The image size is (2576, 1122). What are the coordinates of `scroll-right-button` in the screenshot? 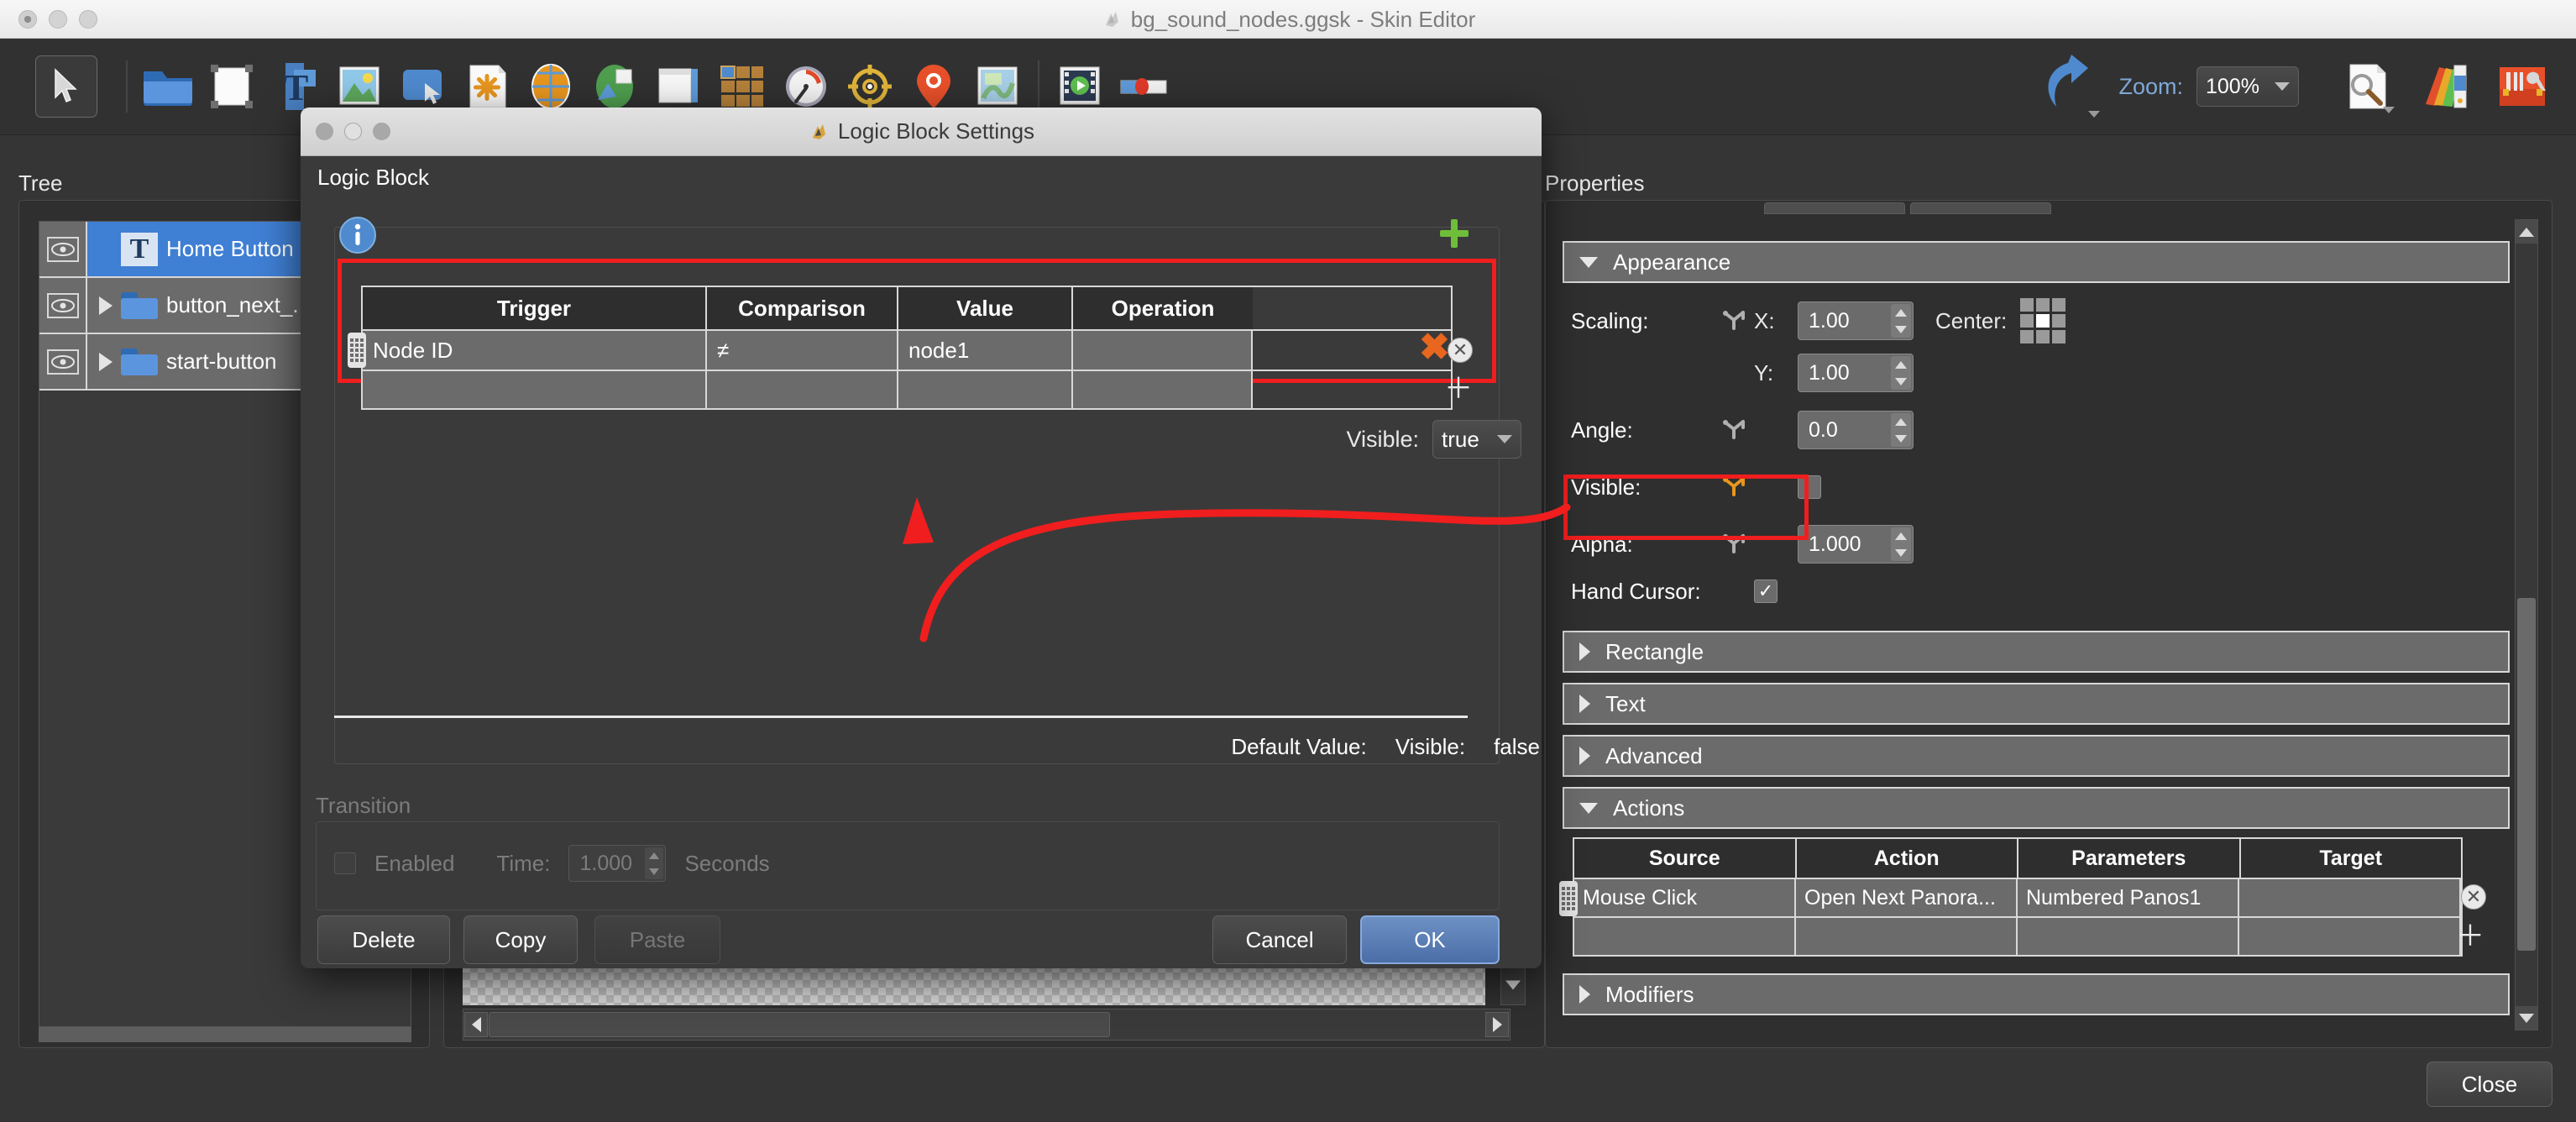 It's located at (1497, 1024).